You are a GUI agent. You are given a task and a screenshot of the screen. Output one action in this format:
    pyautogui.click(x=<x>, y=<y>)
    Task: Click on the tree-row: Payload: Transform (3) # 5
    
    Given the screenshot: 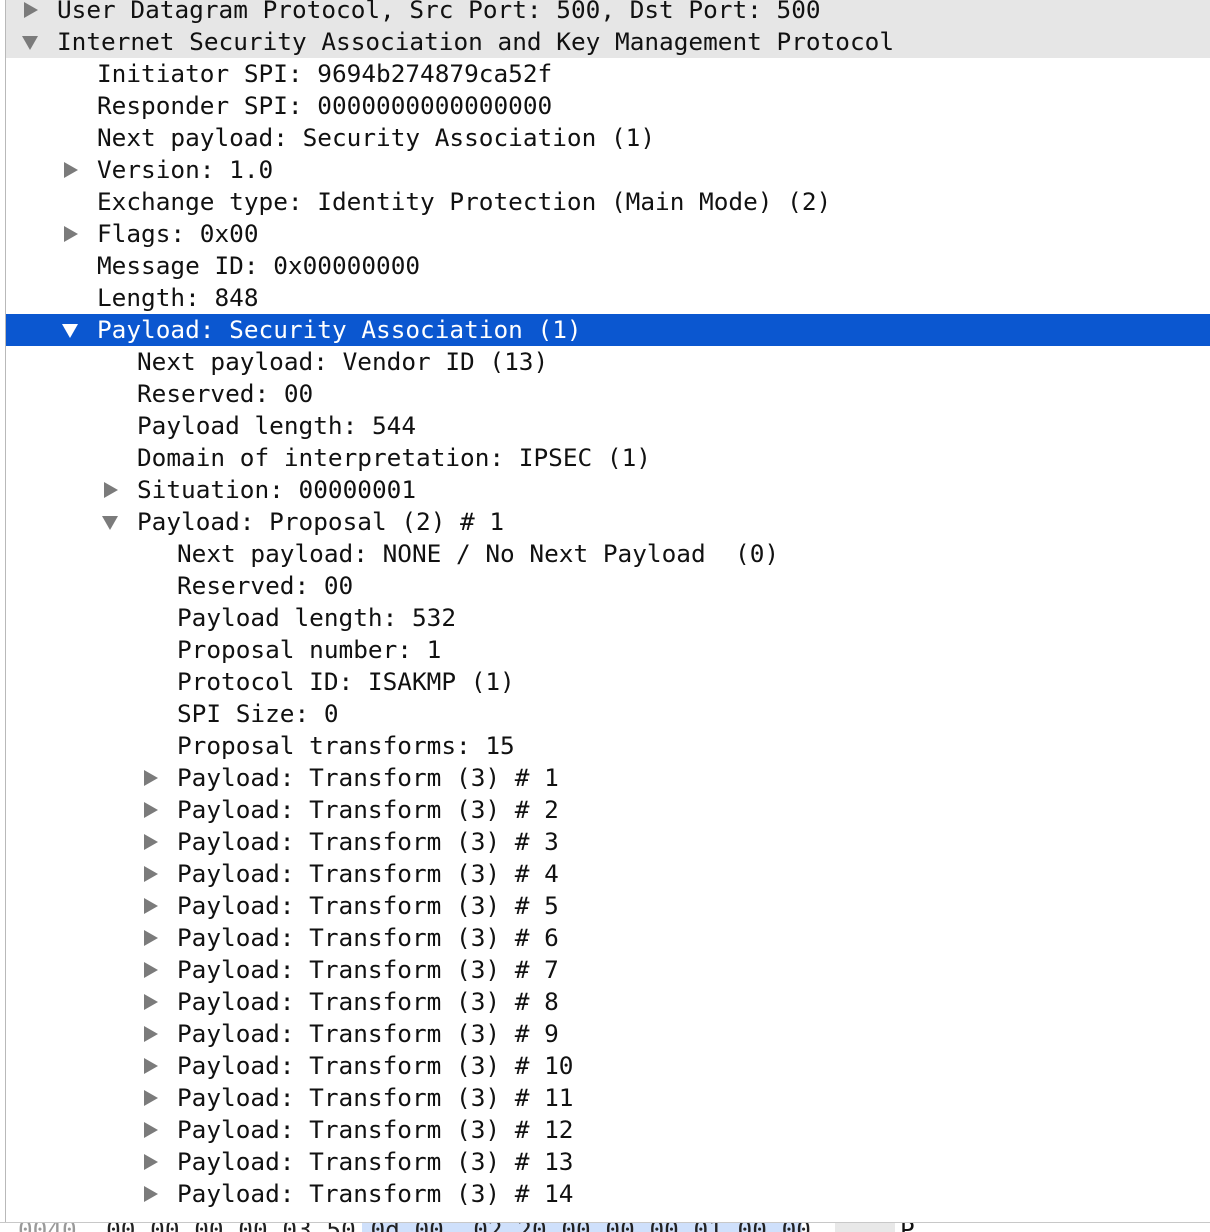 What is the action you would take?
    pyautogui.click(x=608, y=906)
    